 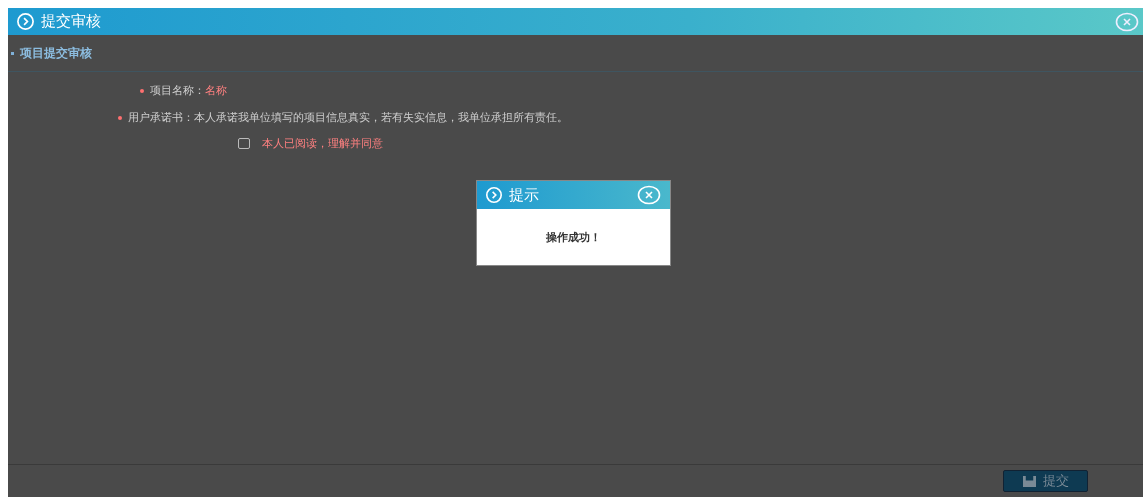 What do you see at coordinates (322, 143) in the screenshot?
I see `agree-label: 本人已阅读，理解并同意` at bounding box center [322, 143].